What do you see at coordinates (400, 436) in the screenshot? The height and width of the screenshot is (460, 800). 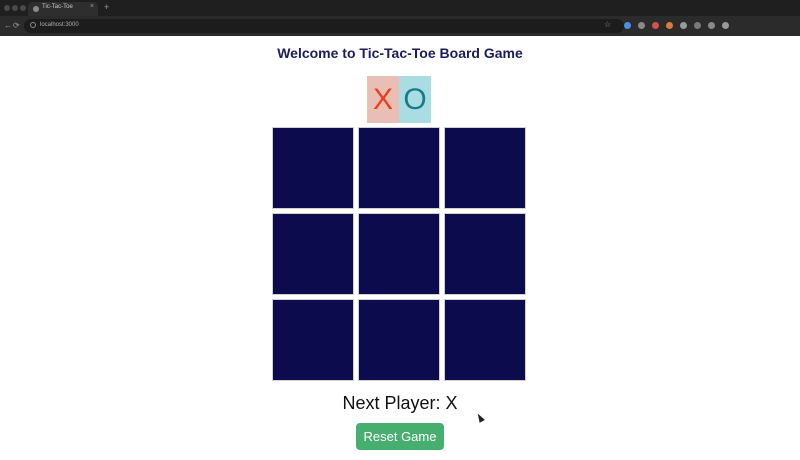 I see `reset-game-button: Reset Game` at bounding box center [400, 436].